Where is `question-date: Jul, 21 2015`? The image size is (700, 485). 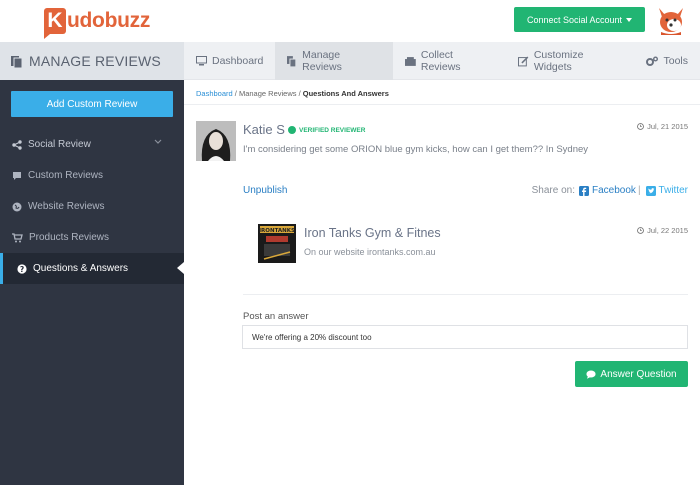
question-date: Jul, 21 2015 is located at coordinates (662, 126).